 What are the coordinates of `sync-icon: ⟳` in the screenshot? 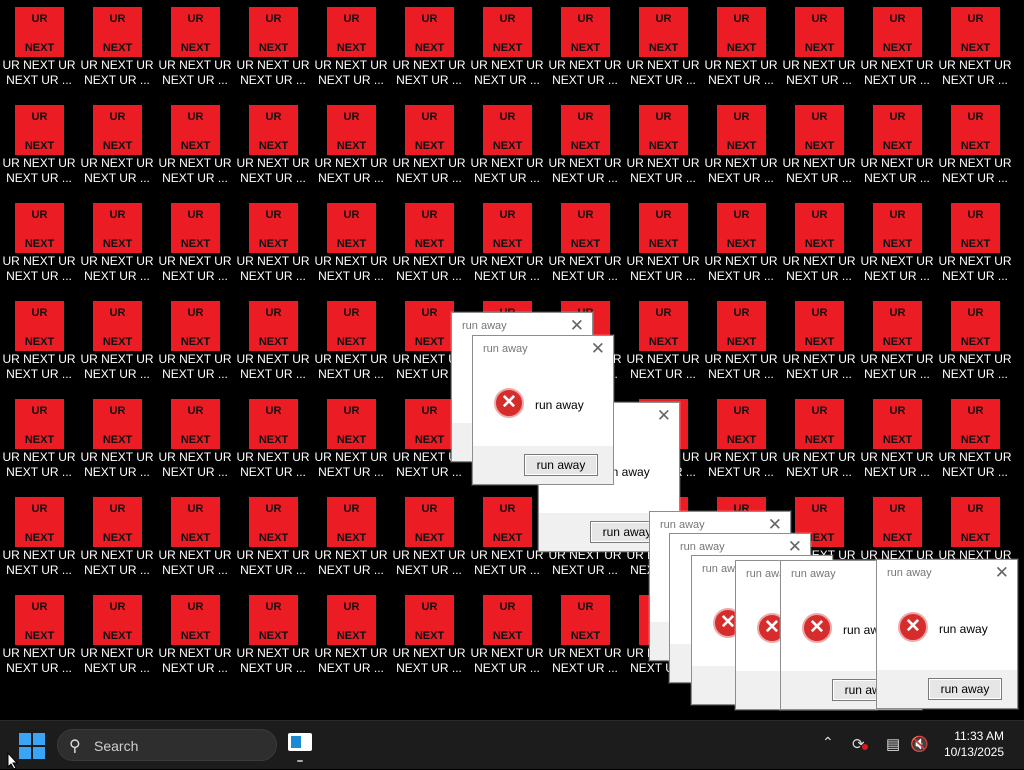 It's located at (860, 744).